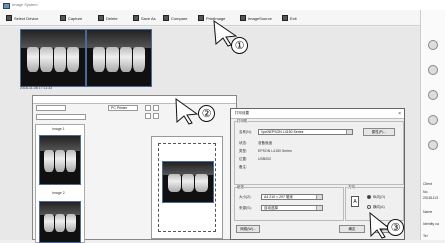  What do you see at coordinates (395, 227) in the screenshot?
I see `callout-3: ③` at bounding box center [395, 227].